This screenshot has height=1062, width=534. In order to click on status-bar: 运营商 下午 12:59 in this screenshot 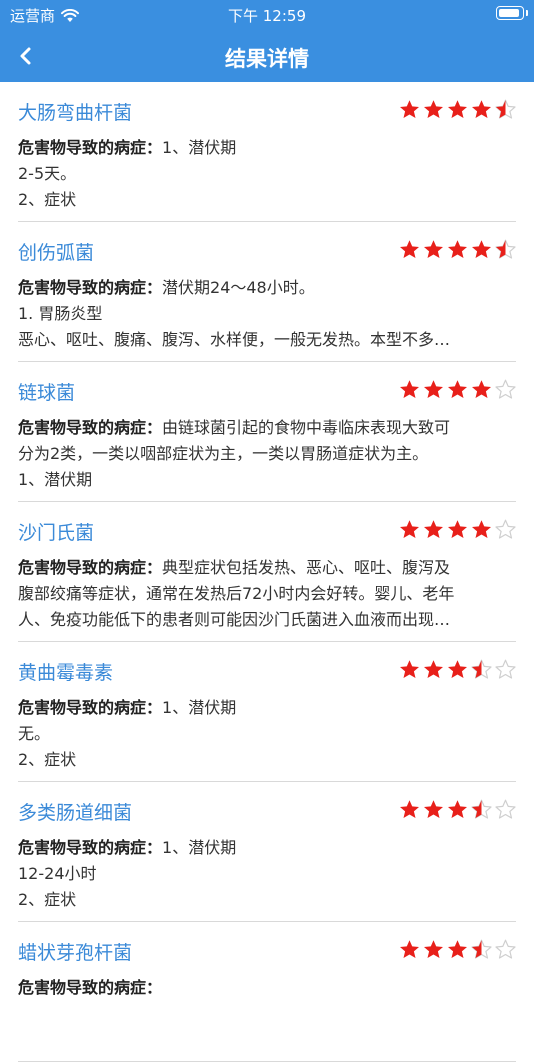, I will do `click(267, 15)`.